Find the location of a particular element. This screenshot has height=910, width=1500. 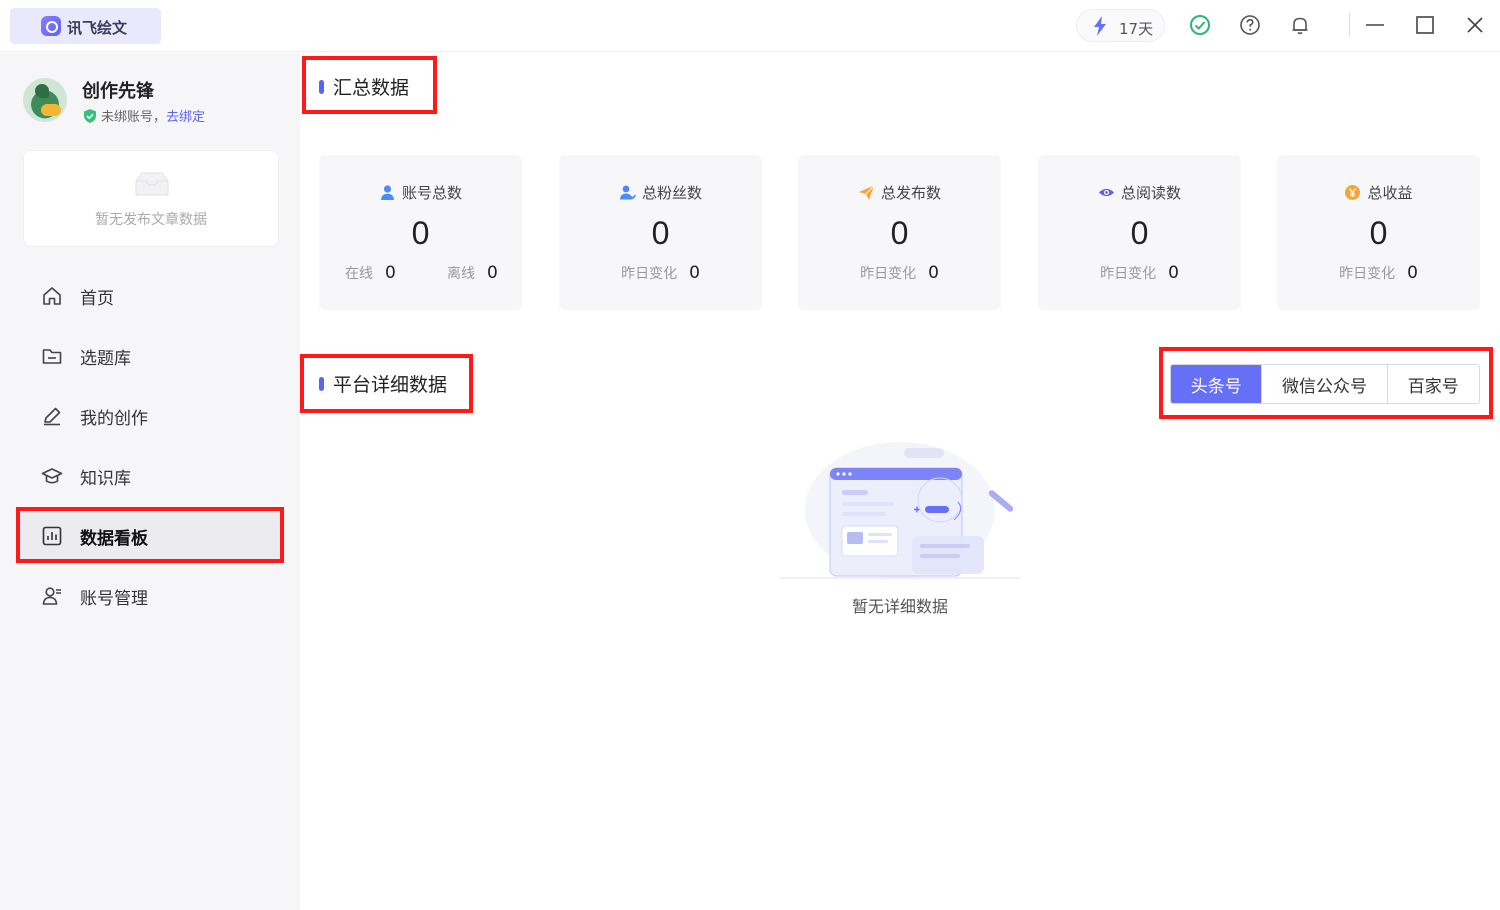

user-name: 创作先锋 is located at coordinates (118, 91).